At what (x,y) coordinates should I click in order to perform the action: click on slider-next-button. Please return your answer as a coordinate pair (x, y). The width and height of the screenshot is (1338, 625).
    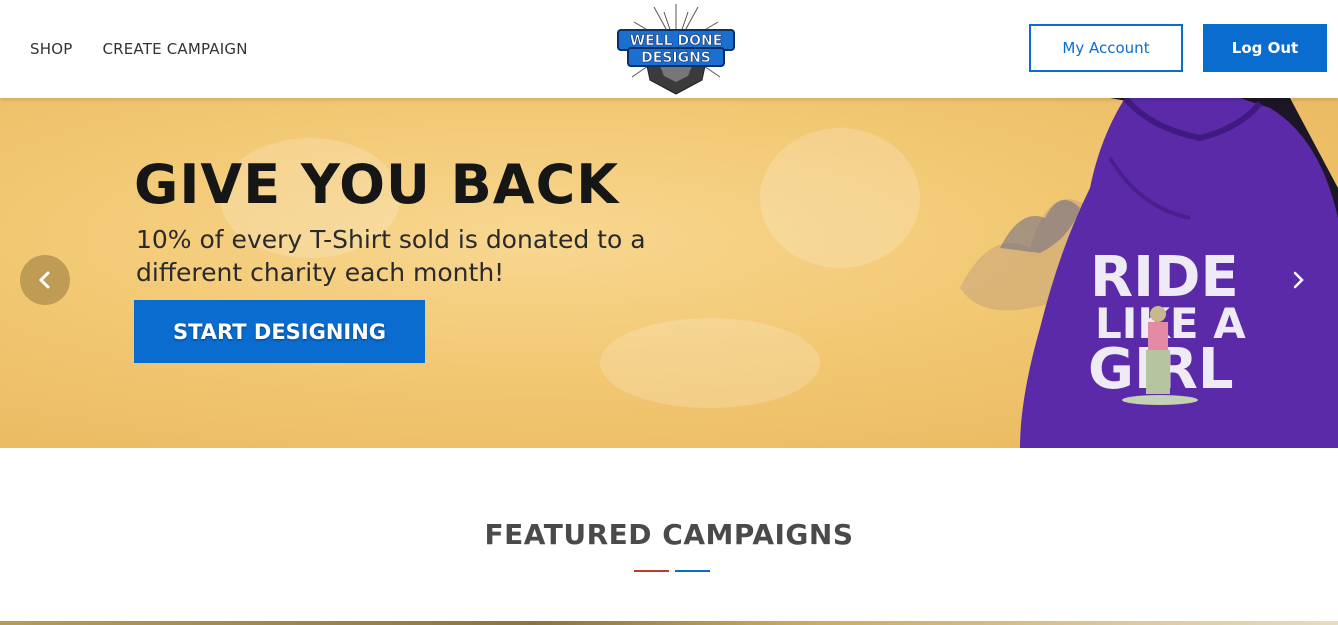
    Looking at the image, I should click on (1298, 280).